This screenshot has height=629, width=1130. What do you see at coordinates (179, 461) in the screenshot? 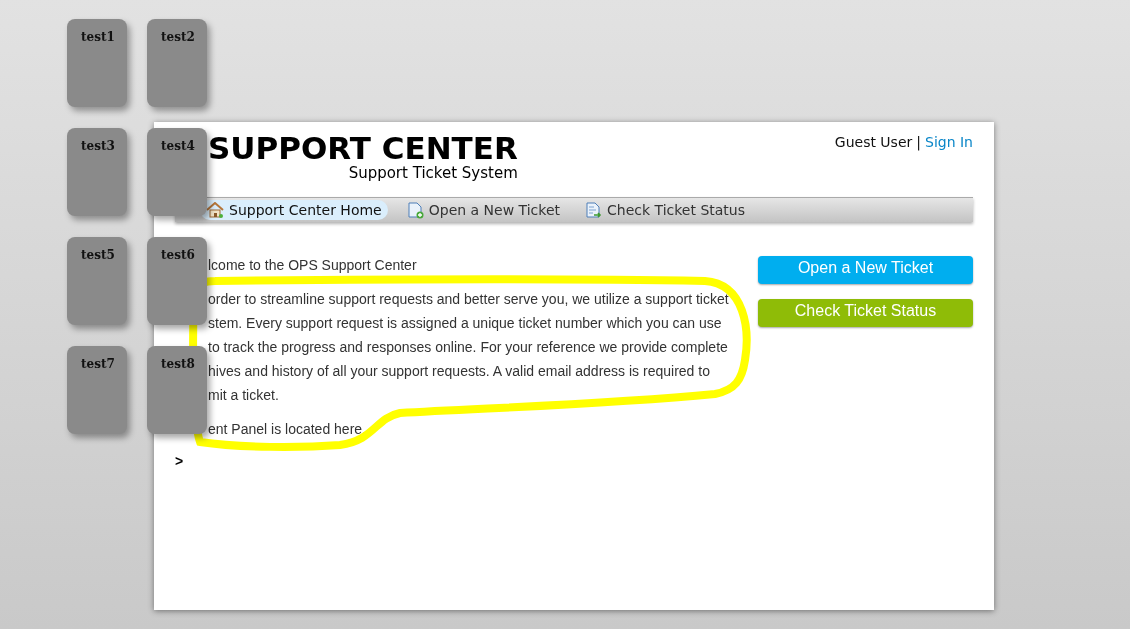
I see `caret-text: >` at bounding box center [179, 461].